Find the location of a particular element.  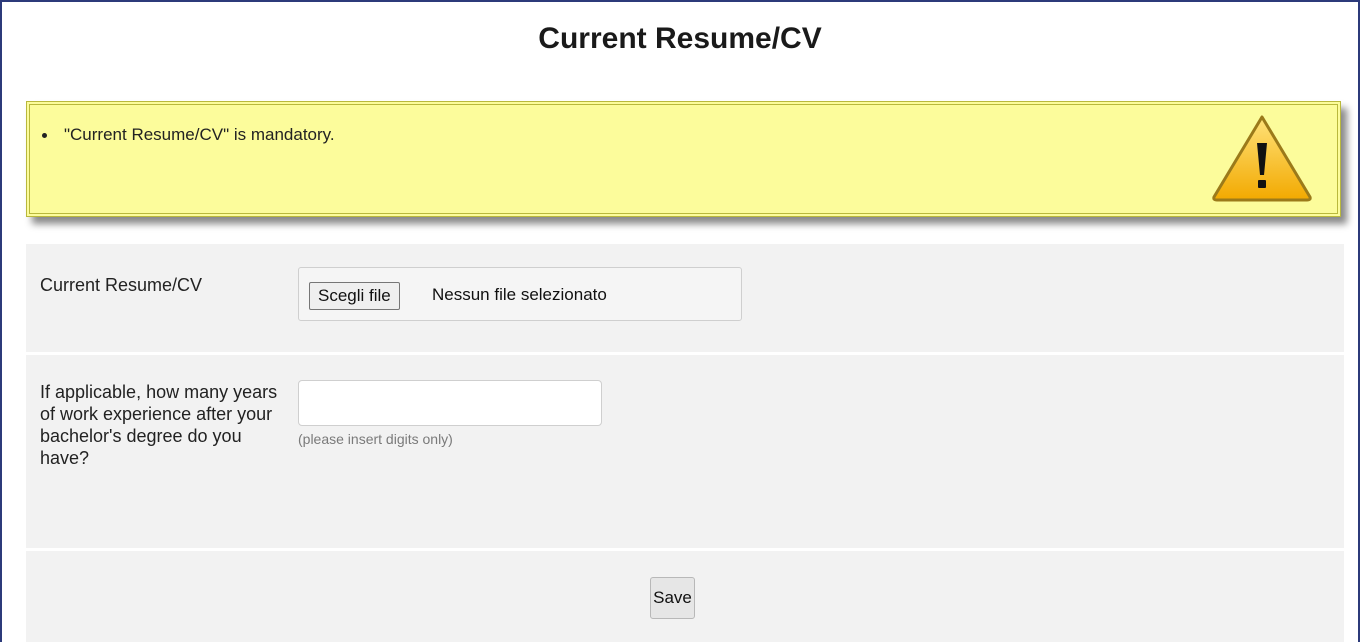

actions-row: Save is located at coordinates (685, 596).